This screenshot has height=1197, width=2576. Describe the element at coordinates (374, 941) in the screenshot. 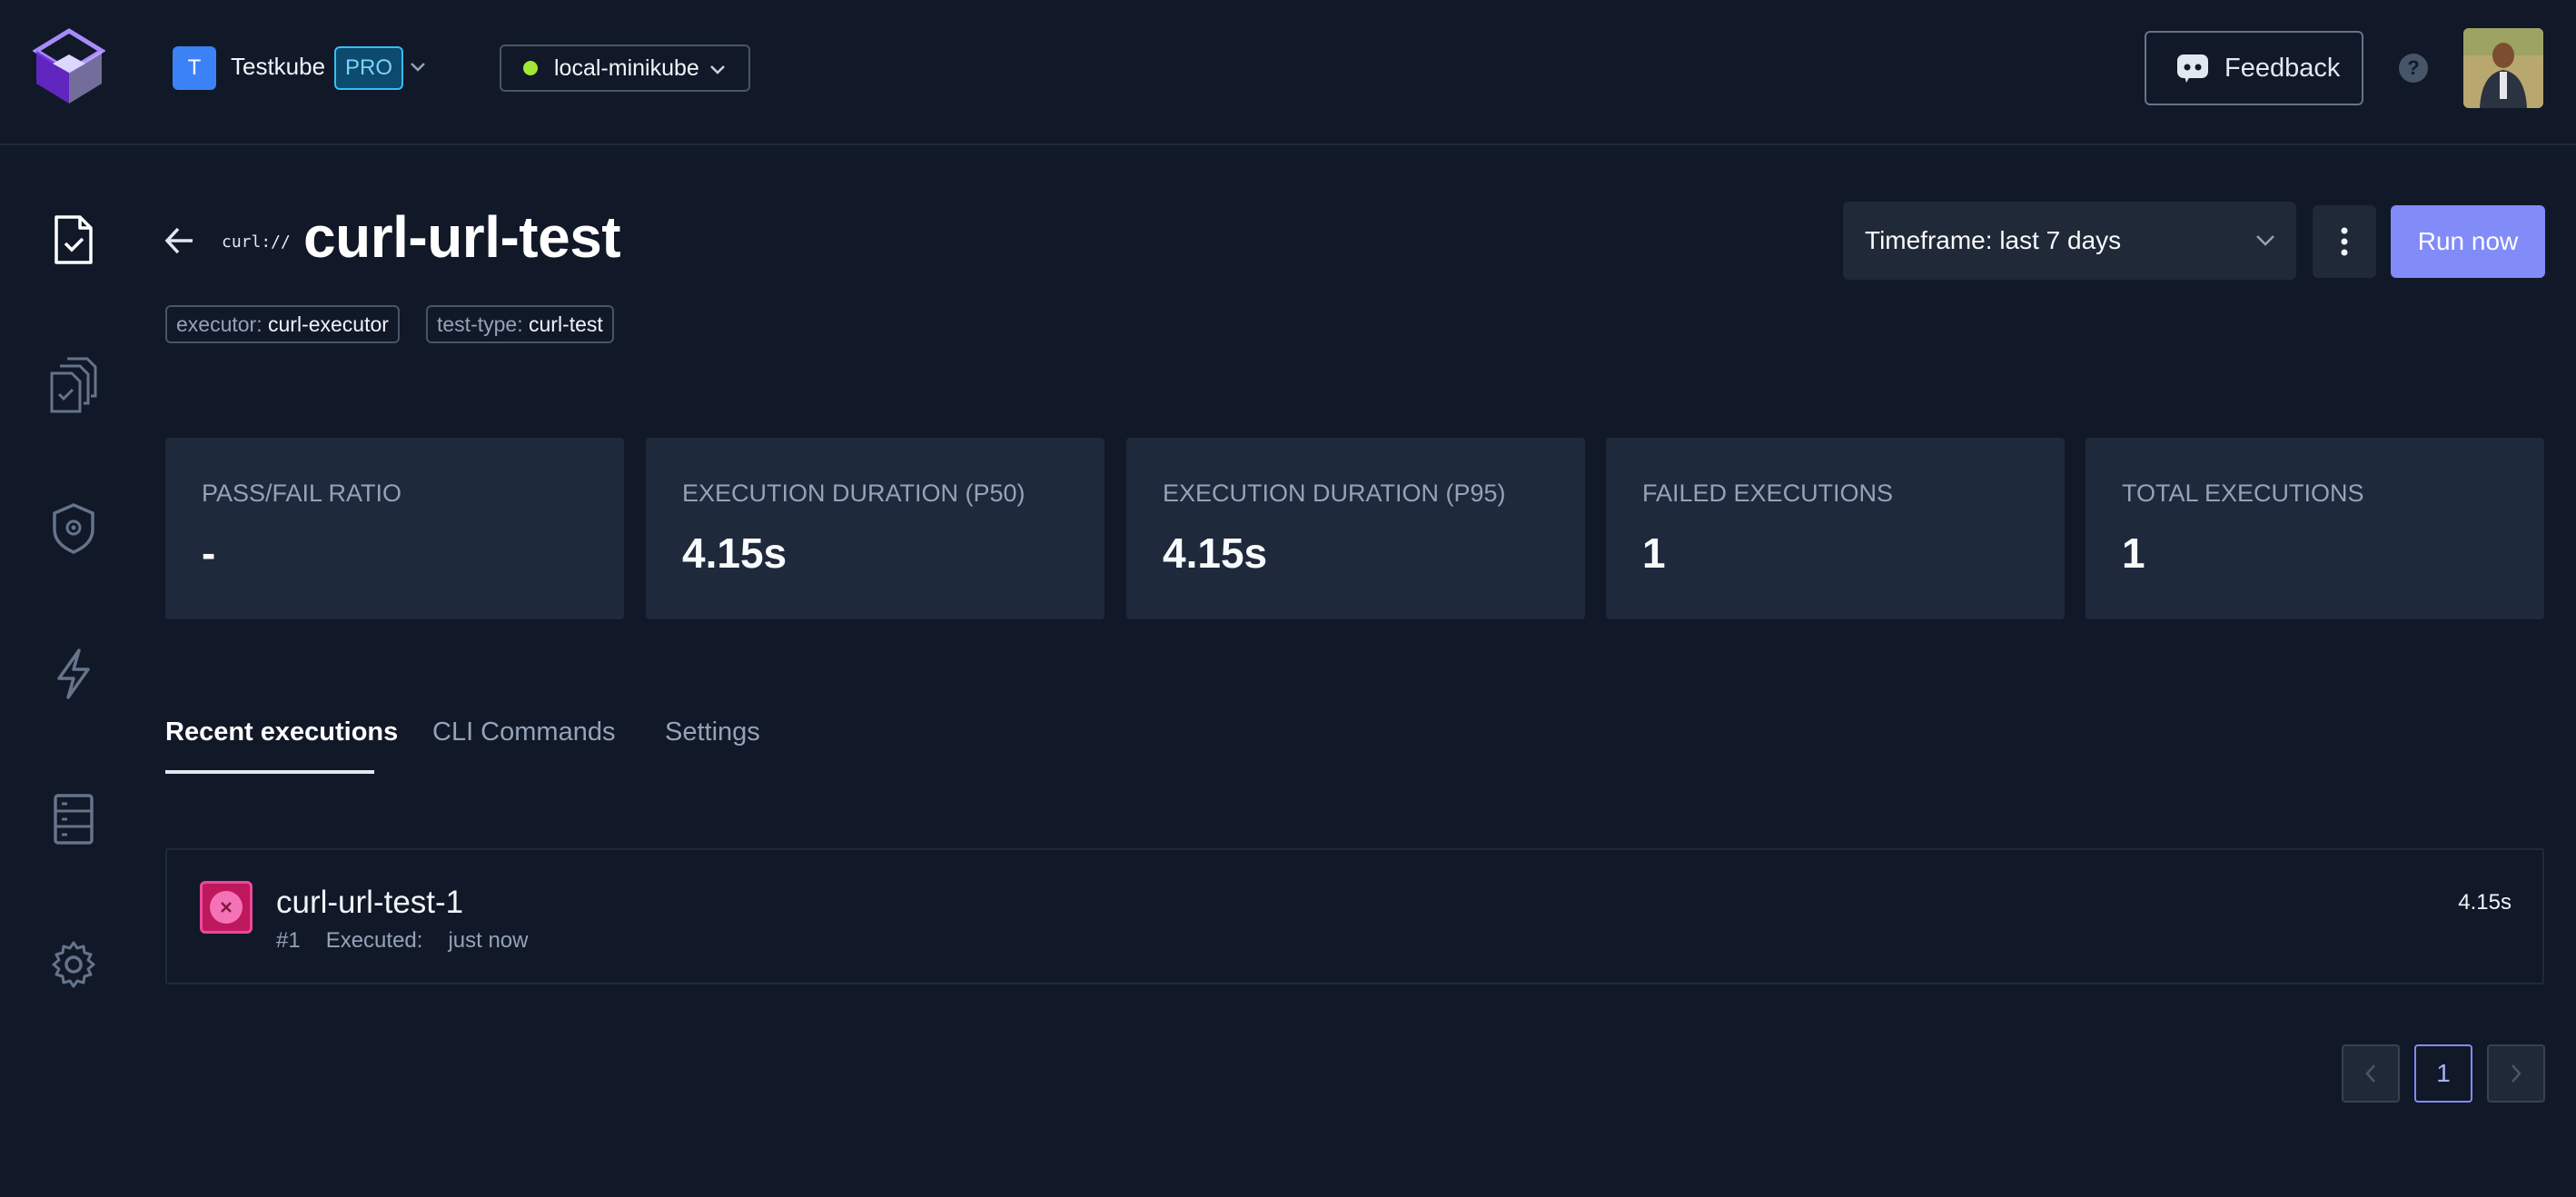

I see `executed-label: Executed:` at that location.